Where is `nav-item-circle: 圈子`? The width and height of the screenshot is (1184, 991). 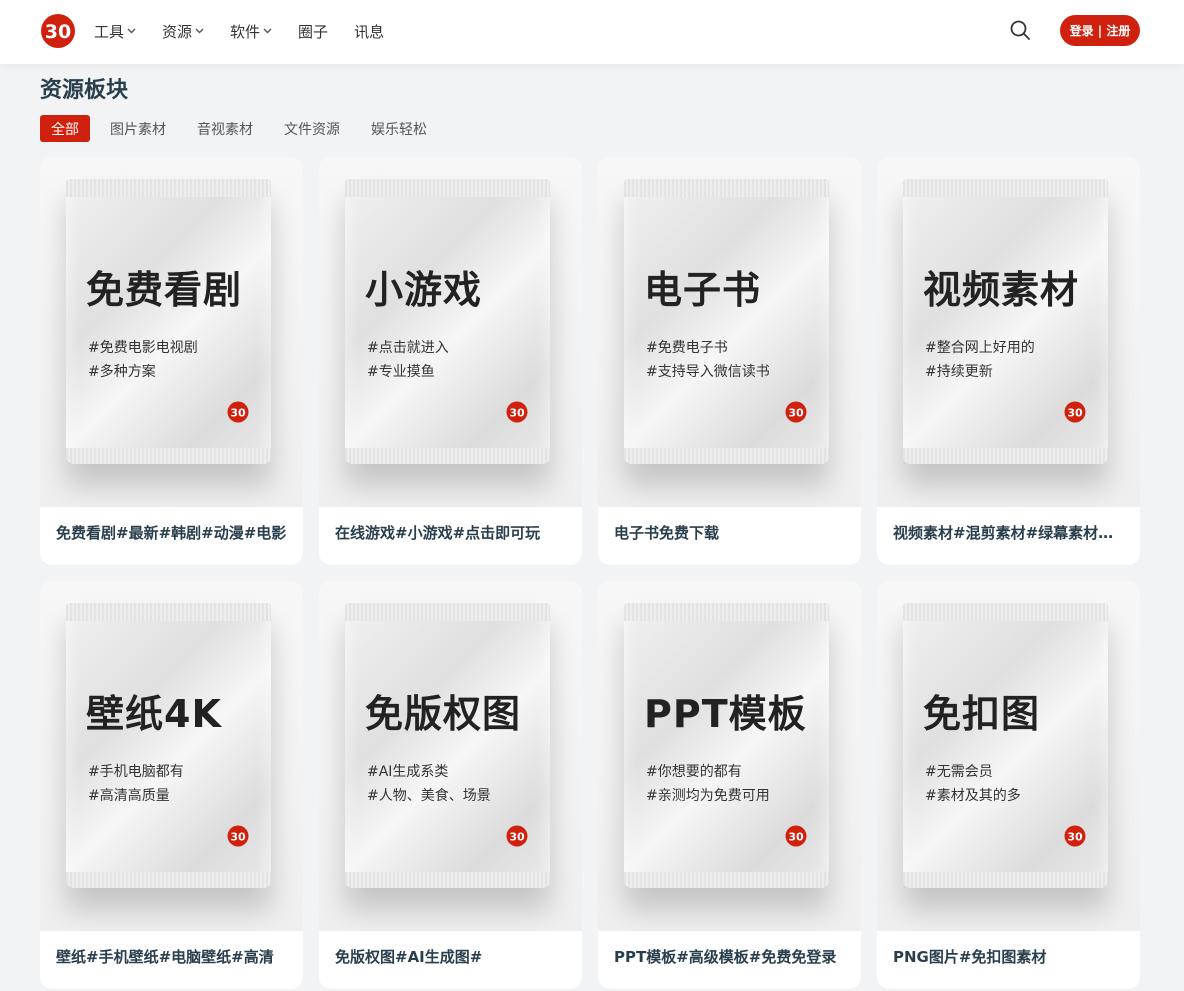 nav-item-circle: 圈子 is located at coordinates (313, 31).